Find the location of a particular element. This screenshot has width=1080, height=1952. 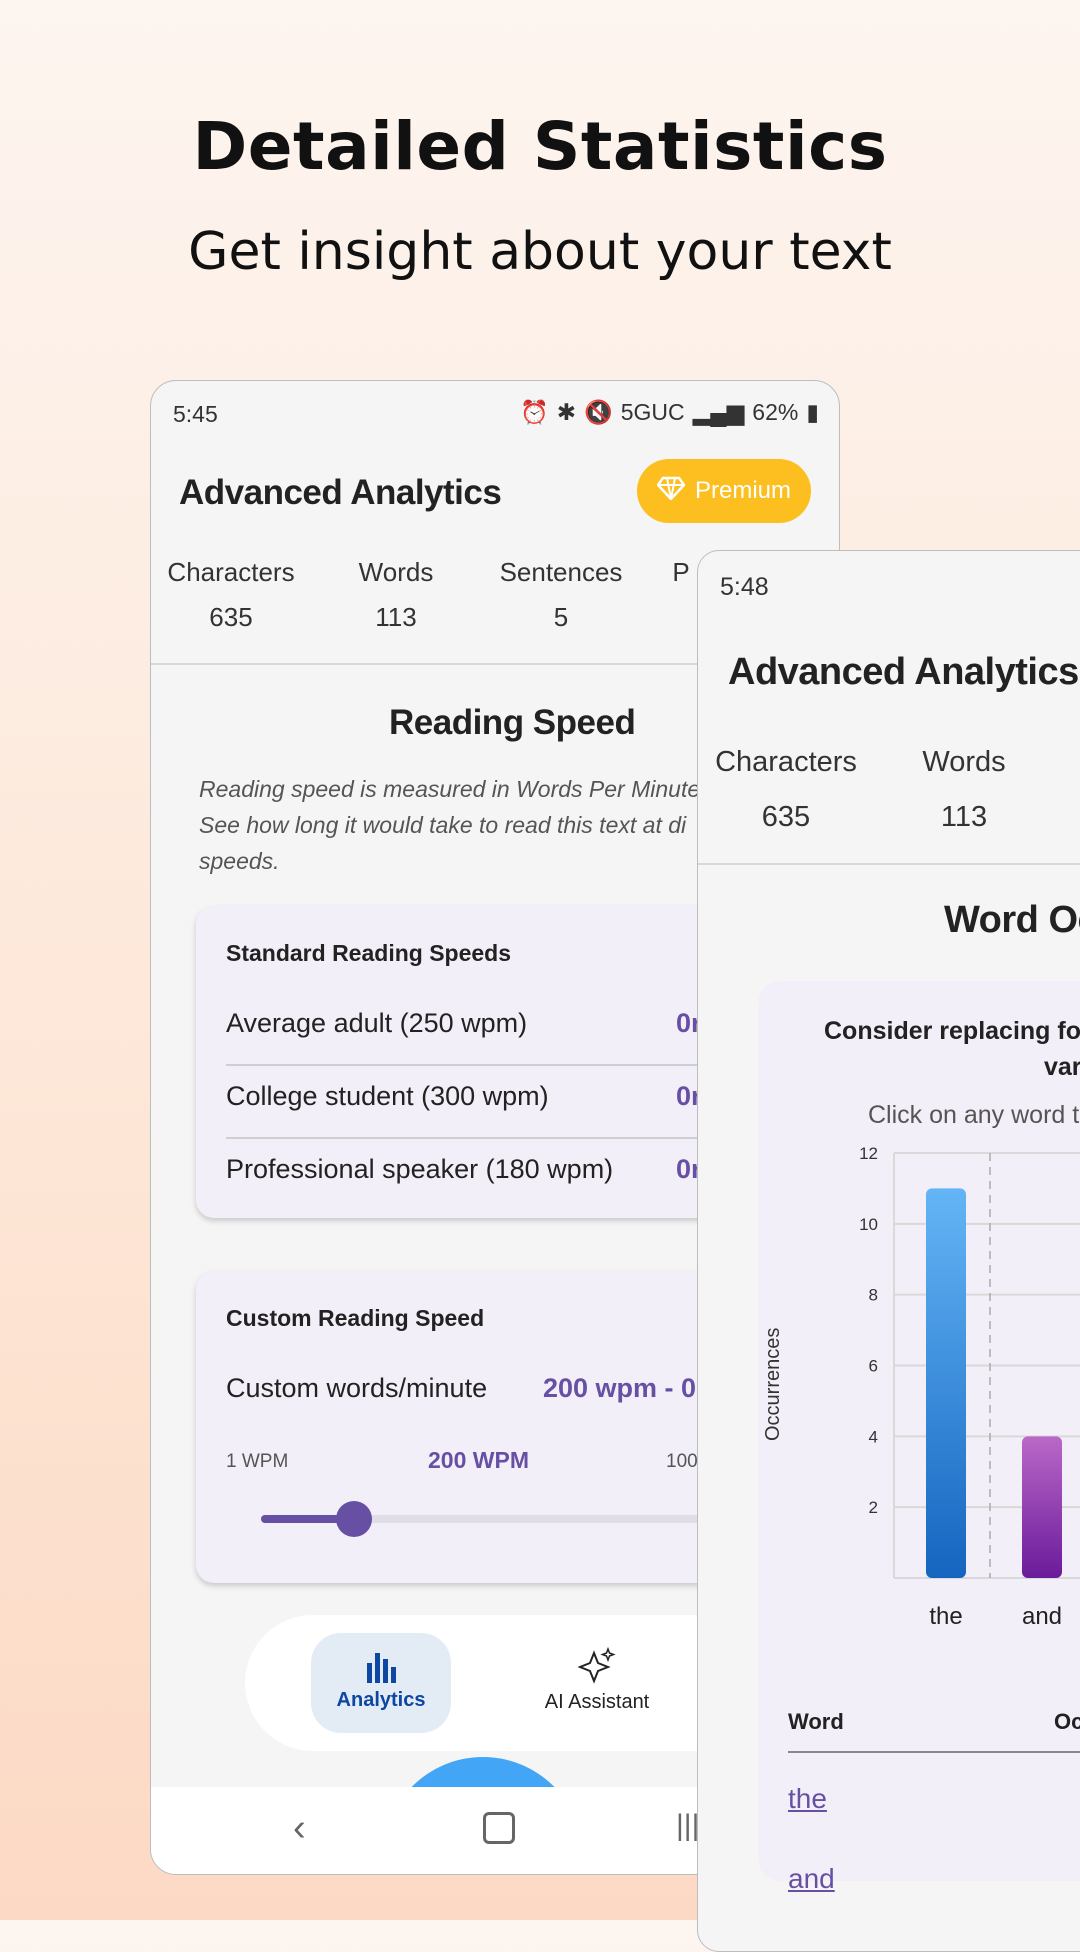

y-tick-label: 12 is located at coordinates (868, 1153).